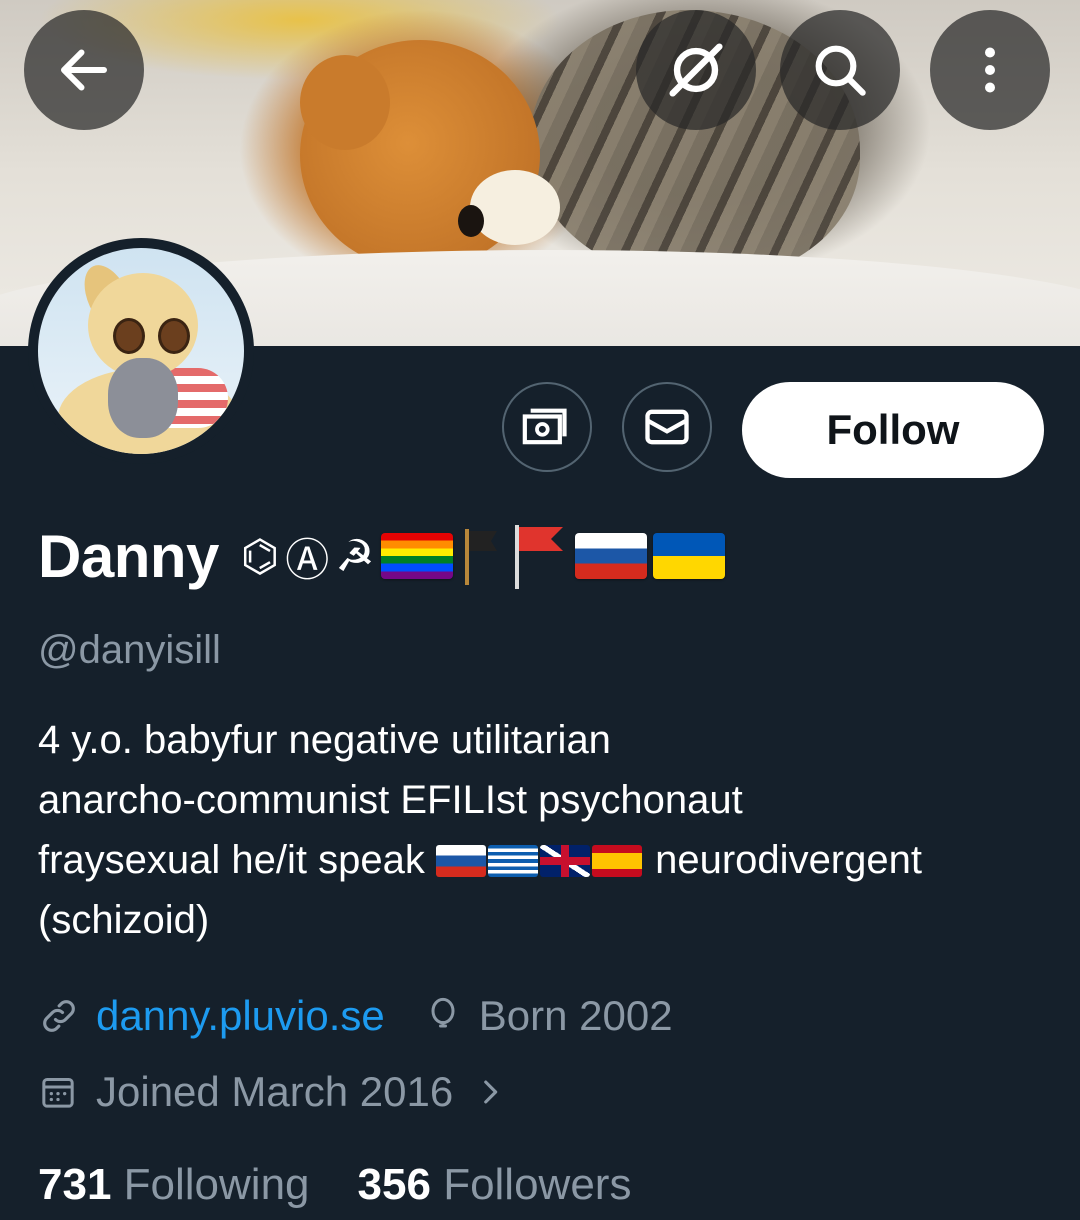 The height and width of the screenshot is (1220, 1080). I want to click on banner-teddy-eye, so click(471, 221).